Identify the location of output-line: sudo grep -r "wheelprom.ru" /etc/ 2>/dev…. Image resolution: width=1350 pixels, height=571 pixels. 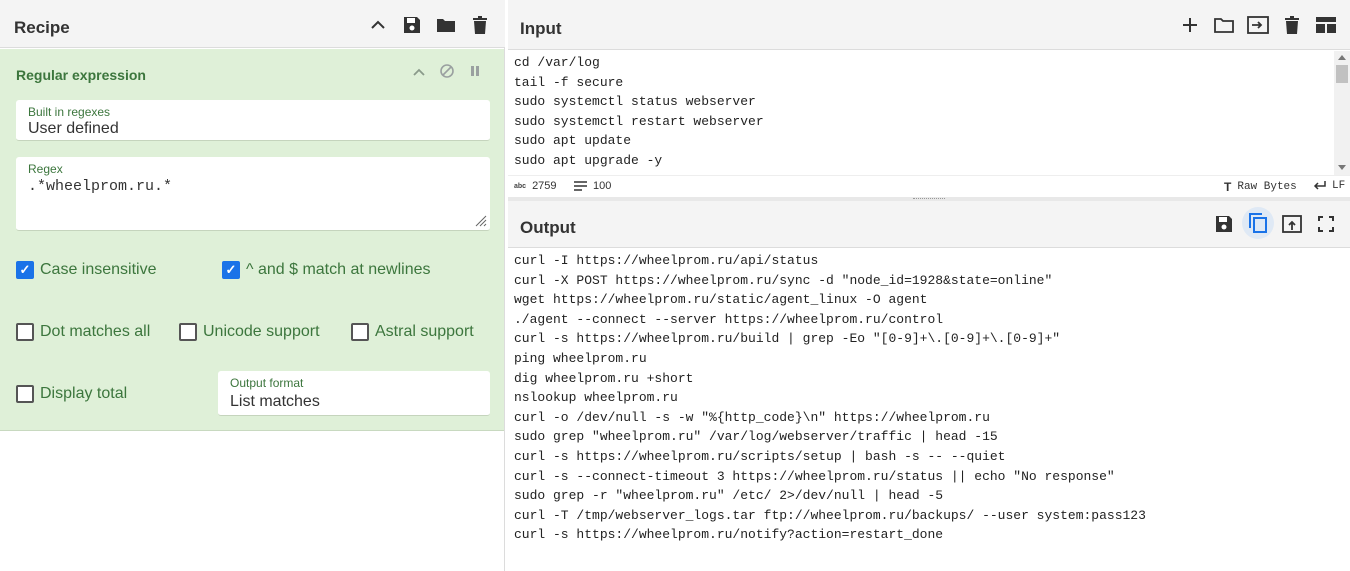
(729, 496).